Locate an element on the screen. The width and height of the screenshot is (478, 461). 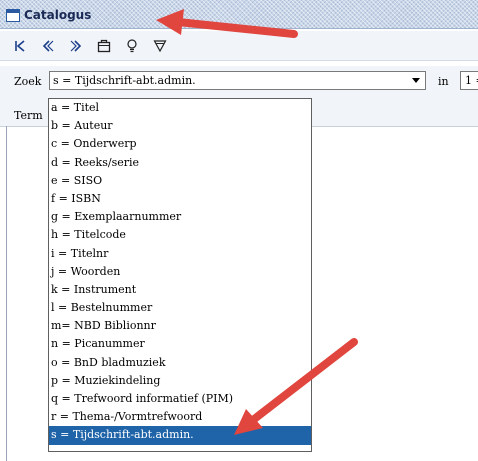
in-select: 1 = is located at coordinates (469, 80).